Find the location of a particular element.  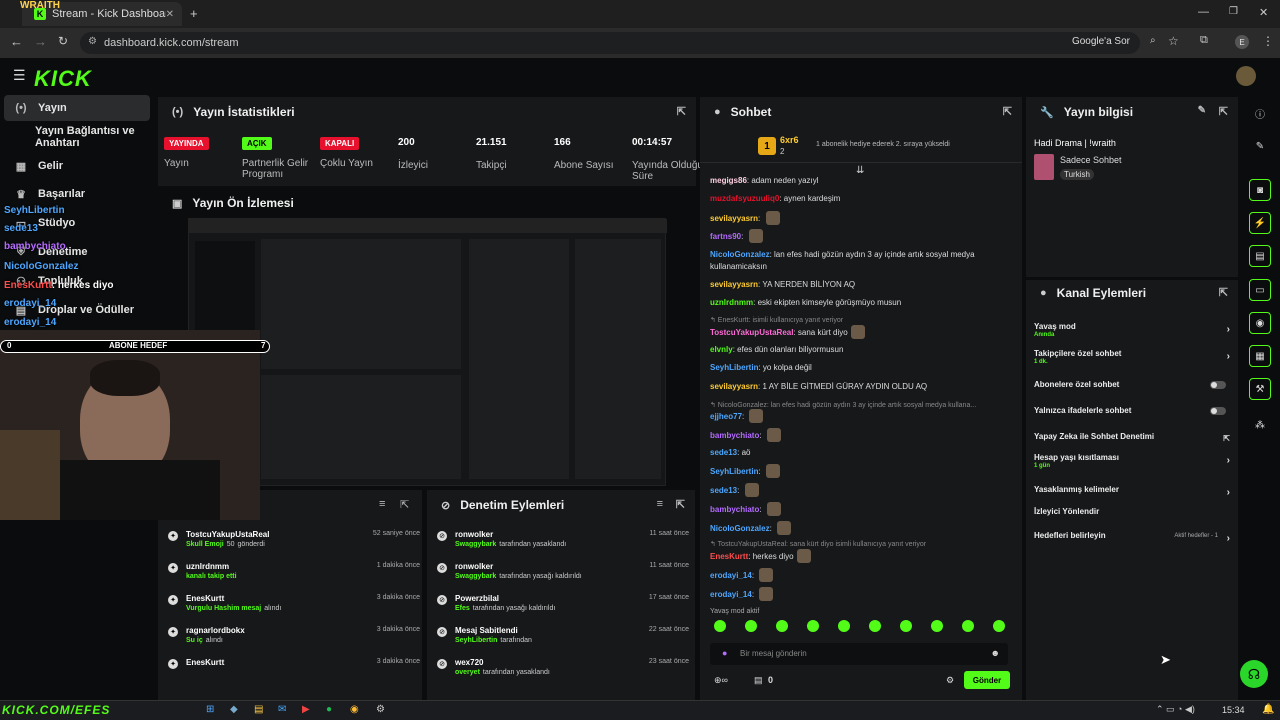

extensions-icon: ⧉ is located at coordinates (1204, 40).